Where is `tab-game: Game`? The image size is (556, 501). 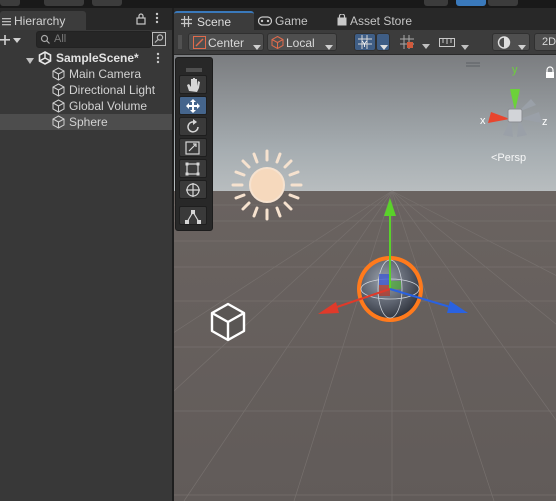 tab-game: Game is located at coordinates (293, 20).